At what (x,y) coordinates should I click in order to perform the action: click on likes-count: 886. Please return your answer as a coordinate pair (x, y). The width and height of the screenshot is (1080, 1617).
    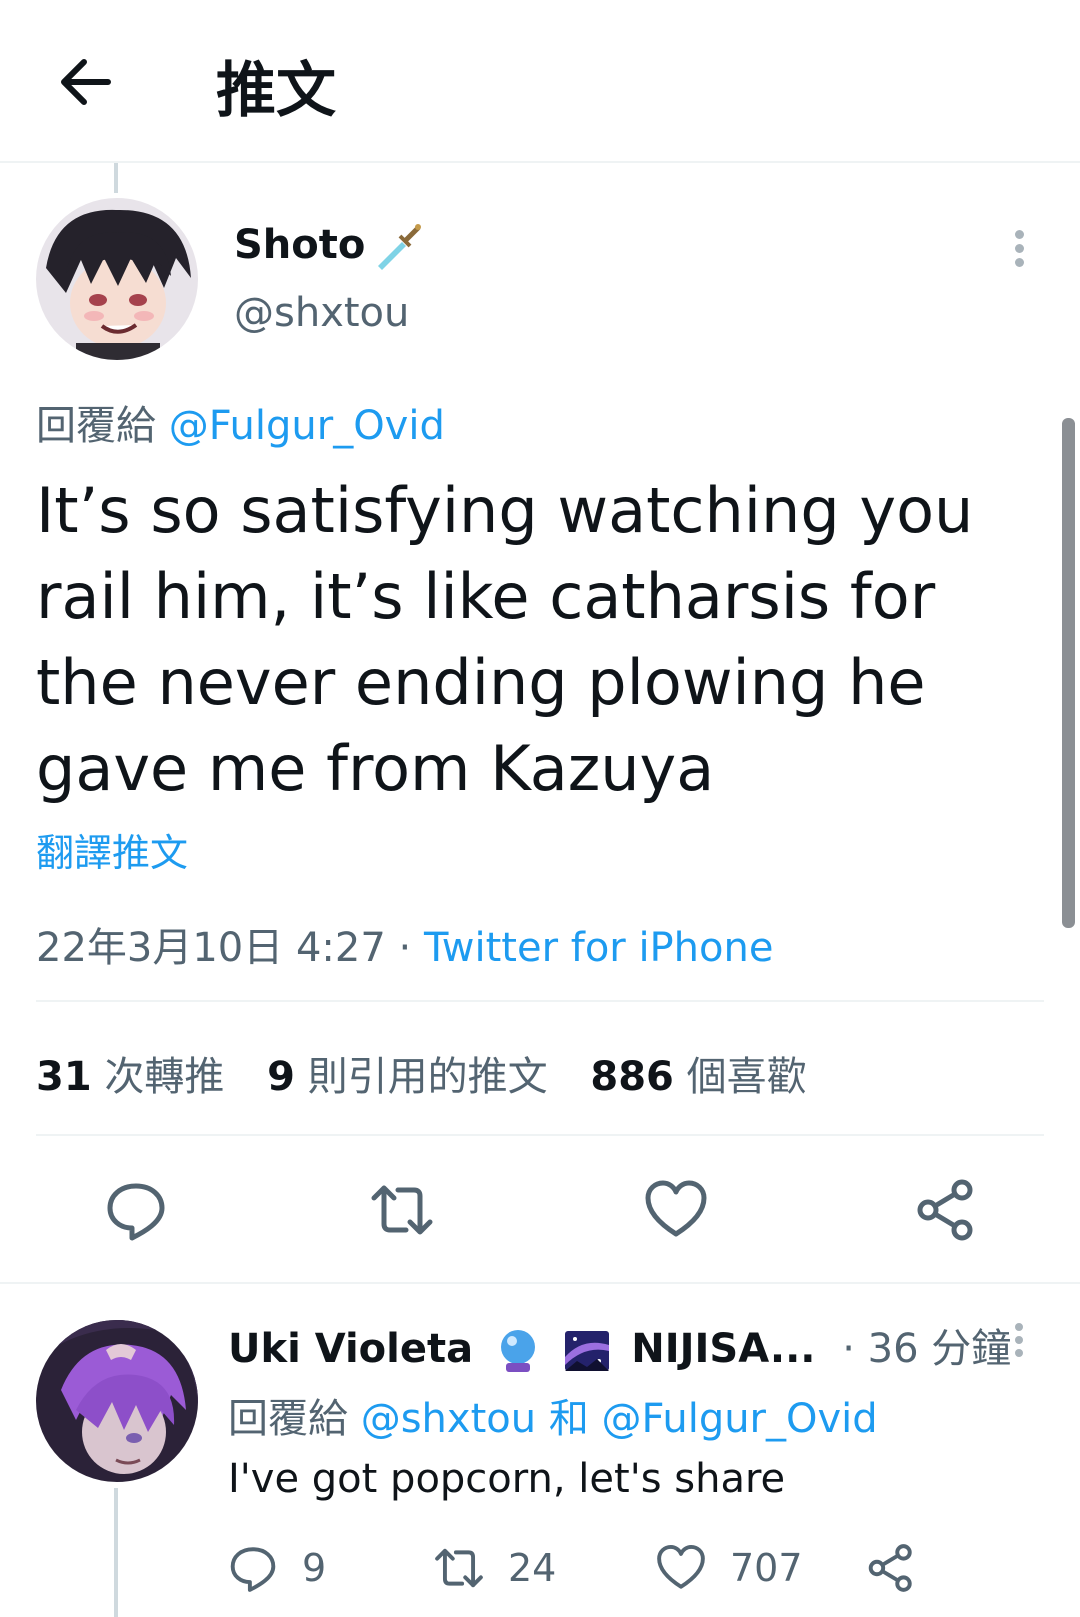
    Looking at the image, I should click on (632, 1077).